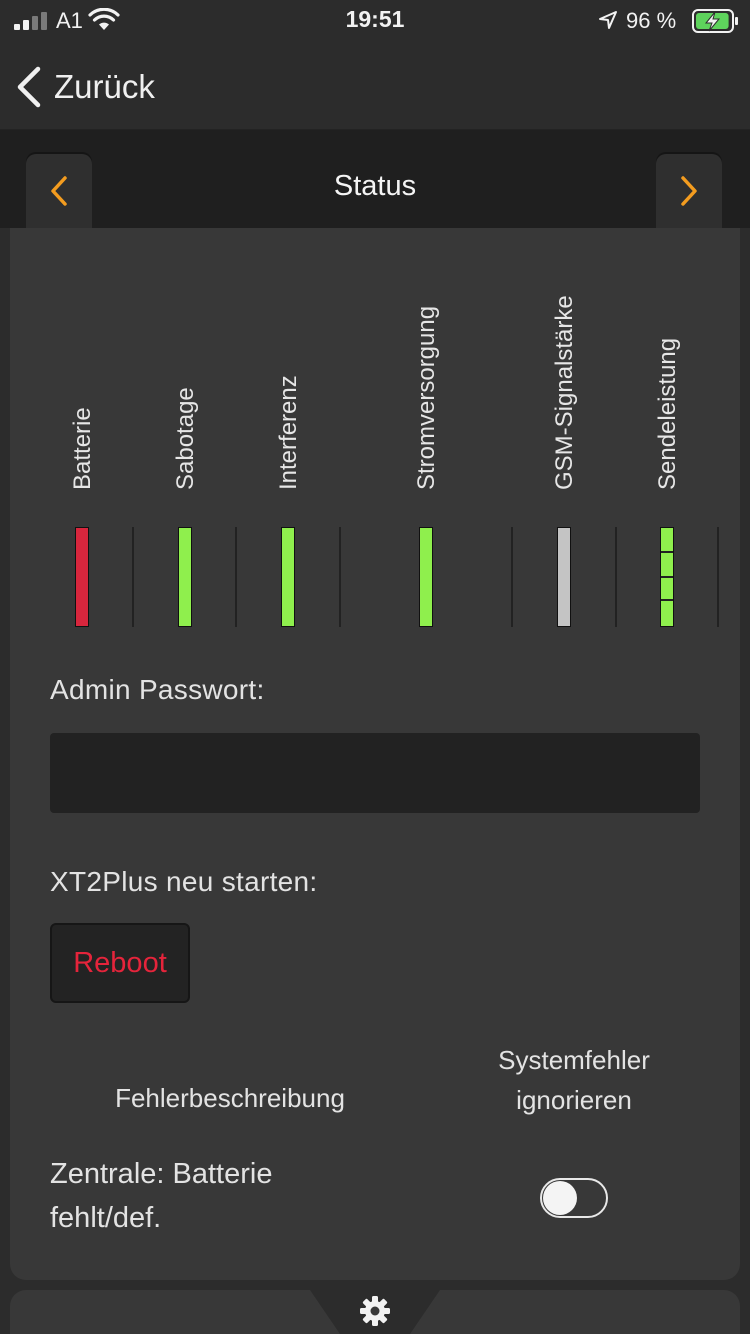 The width and height of the screenshot is (750, 1334). I want to click on section-switcher: Status, so click(375, 179).